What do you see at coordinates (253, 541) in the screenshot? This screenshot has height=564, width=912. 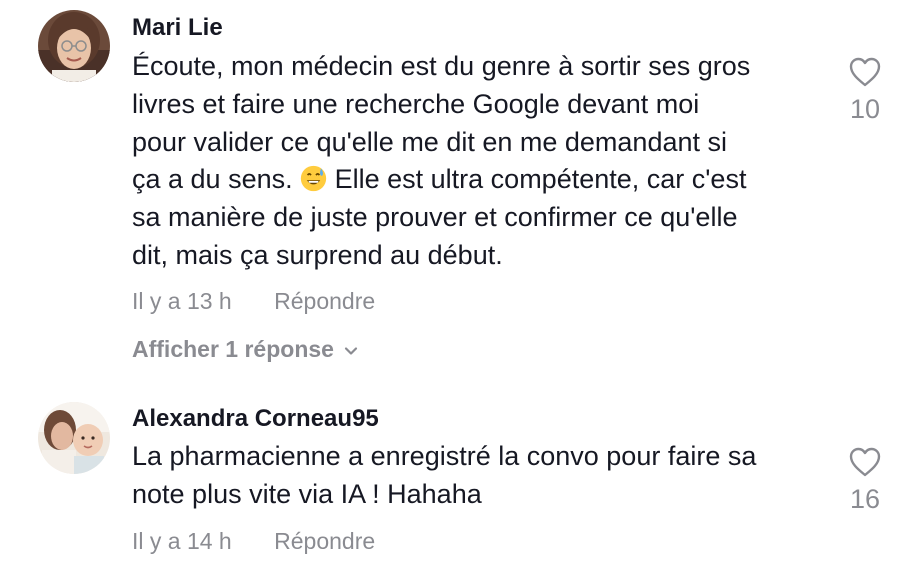 I see `comment-meta: Il y a 14 h Répondre` at bounding box center [253, 541].